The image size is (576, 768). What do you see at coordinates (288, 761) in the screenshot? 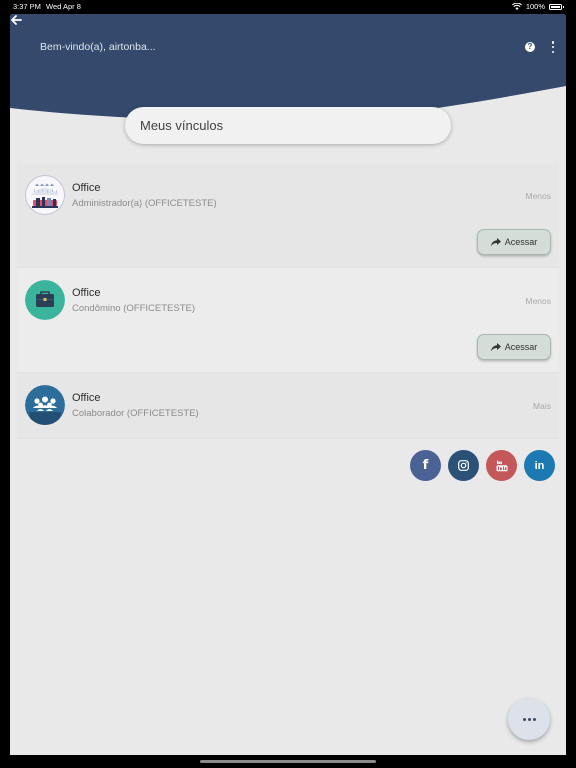
I see `home-indicator` at bounding box center [288, 761].